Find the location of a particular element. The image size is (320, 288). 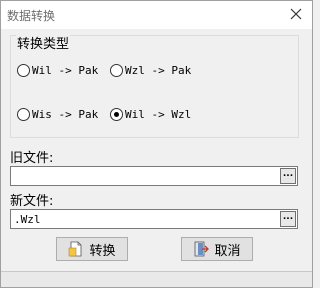

radio-circle-selected is located at coordinates (116, 114).